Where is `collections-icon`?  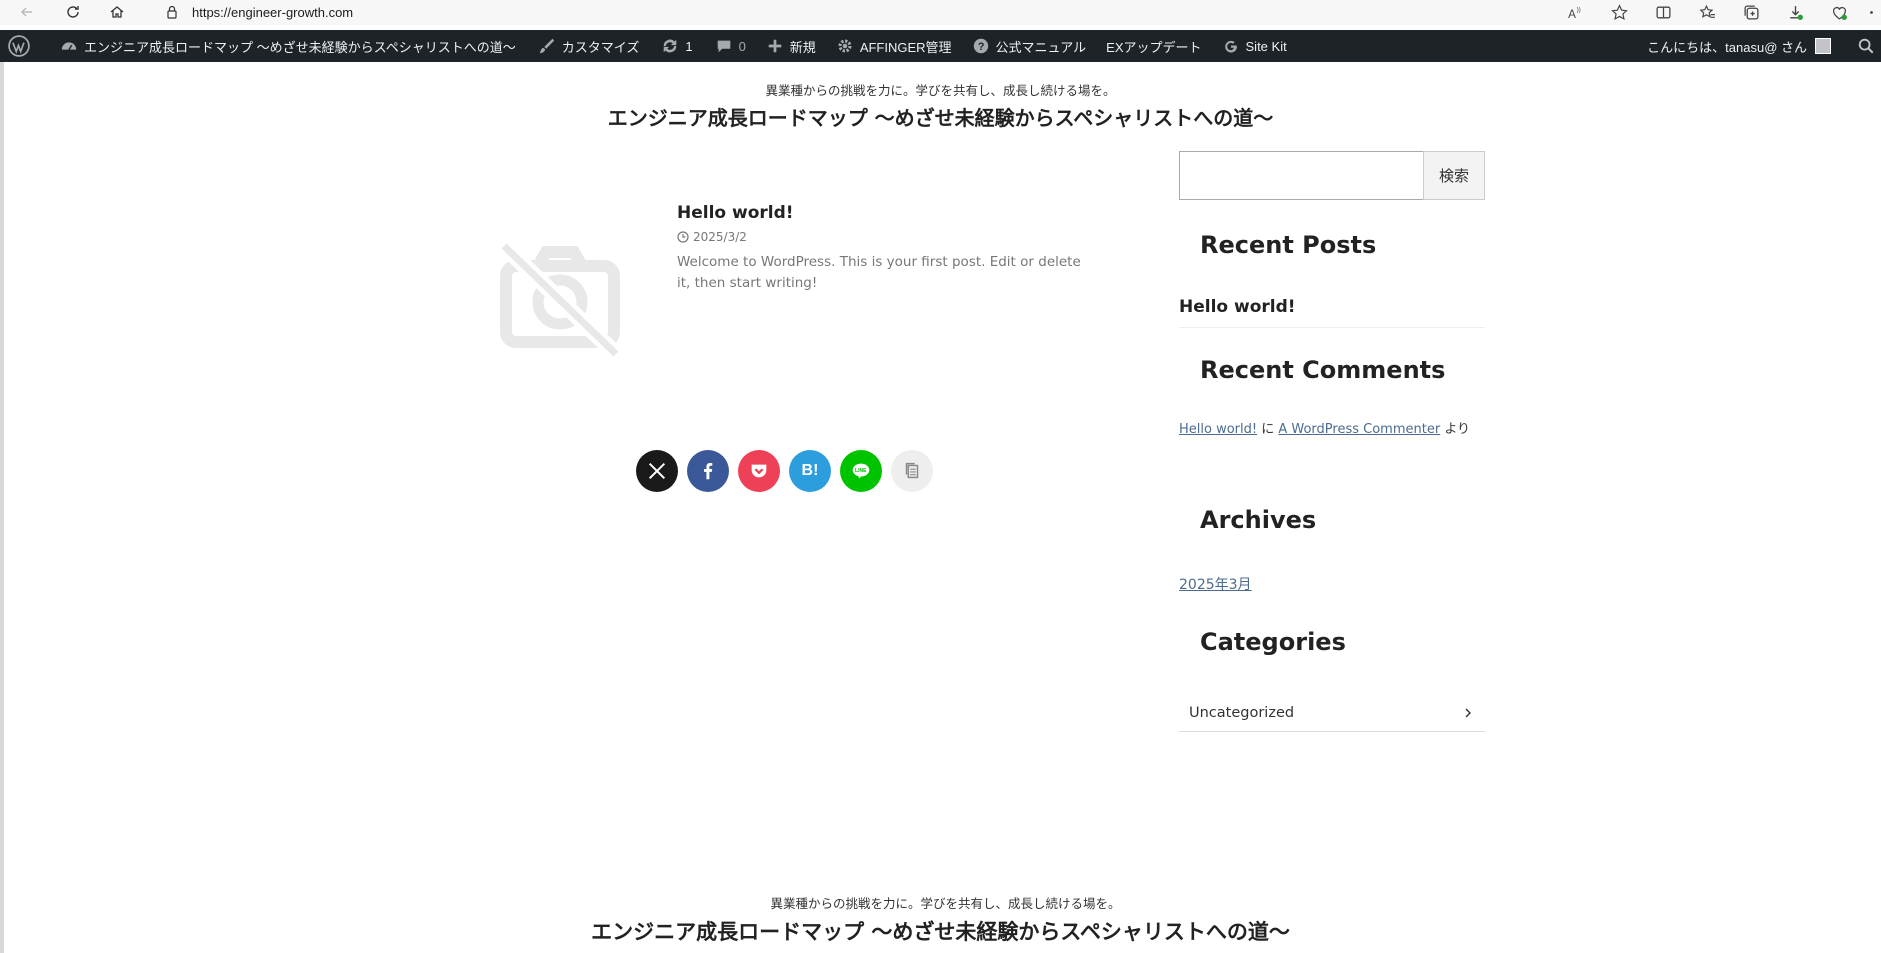
collections-icon is located at coordinates (1751, 13).